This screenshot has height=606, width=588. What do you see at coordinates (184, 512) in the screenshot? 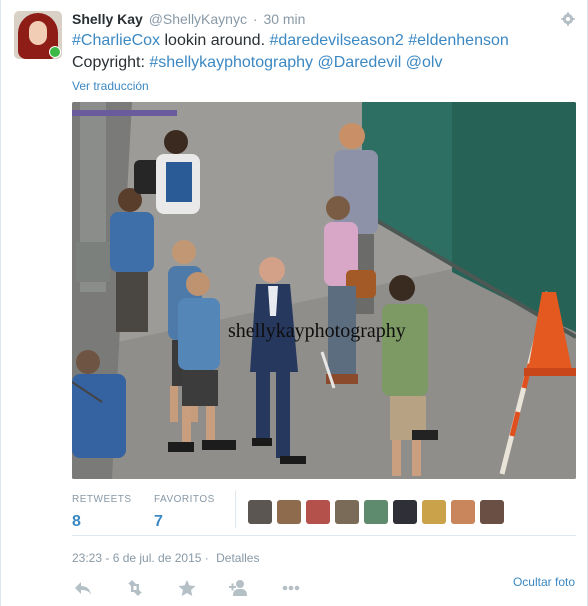
I see `favorites-stat: FAVORITOS 7` at bounding box center [184, 512].